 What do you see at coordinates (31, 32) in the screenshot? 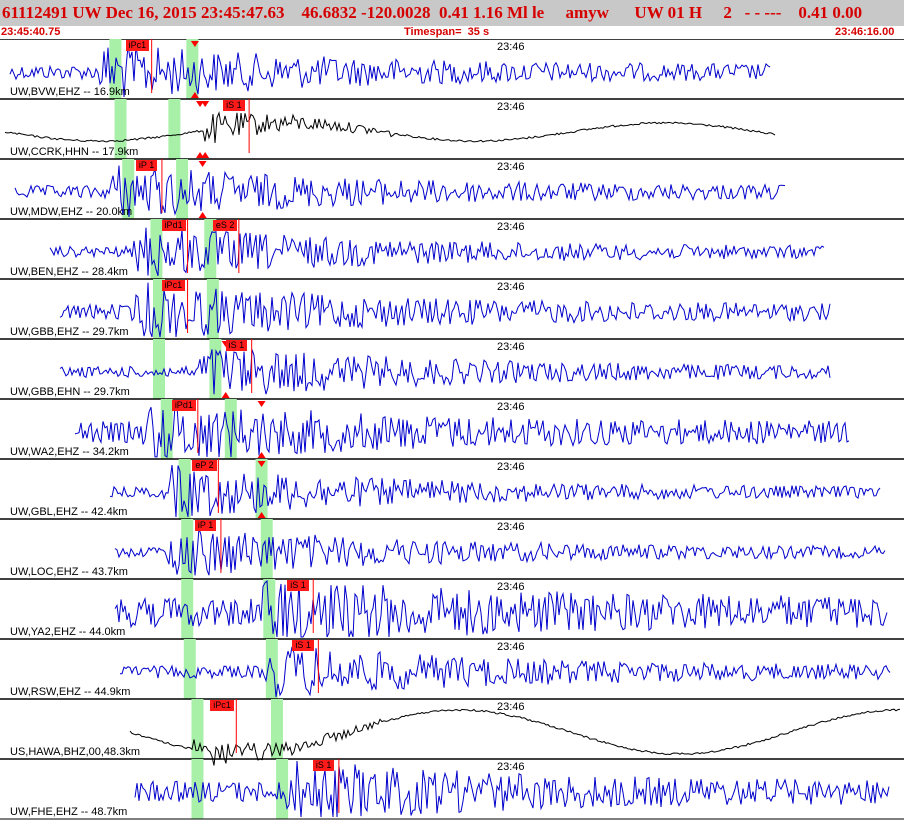
I see `start-time: 23:45:40.75` at bounding box center [31, 32].